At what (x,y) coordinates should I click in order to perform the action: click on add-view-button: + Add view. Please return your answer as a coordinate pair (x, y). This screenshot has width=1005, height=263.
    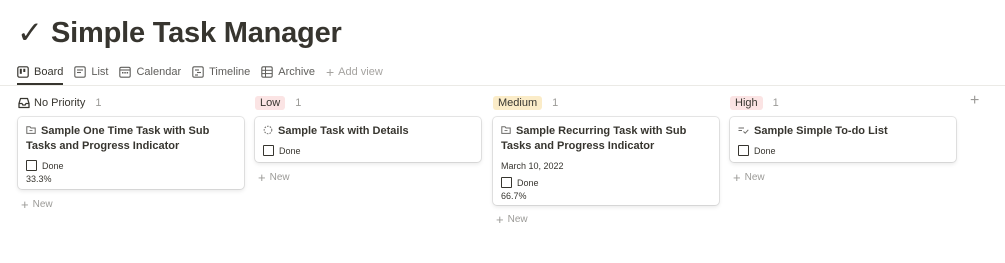
    Looking at the image, I should click on (354, 72).